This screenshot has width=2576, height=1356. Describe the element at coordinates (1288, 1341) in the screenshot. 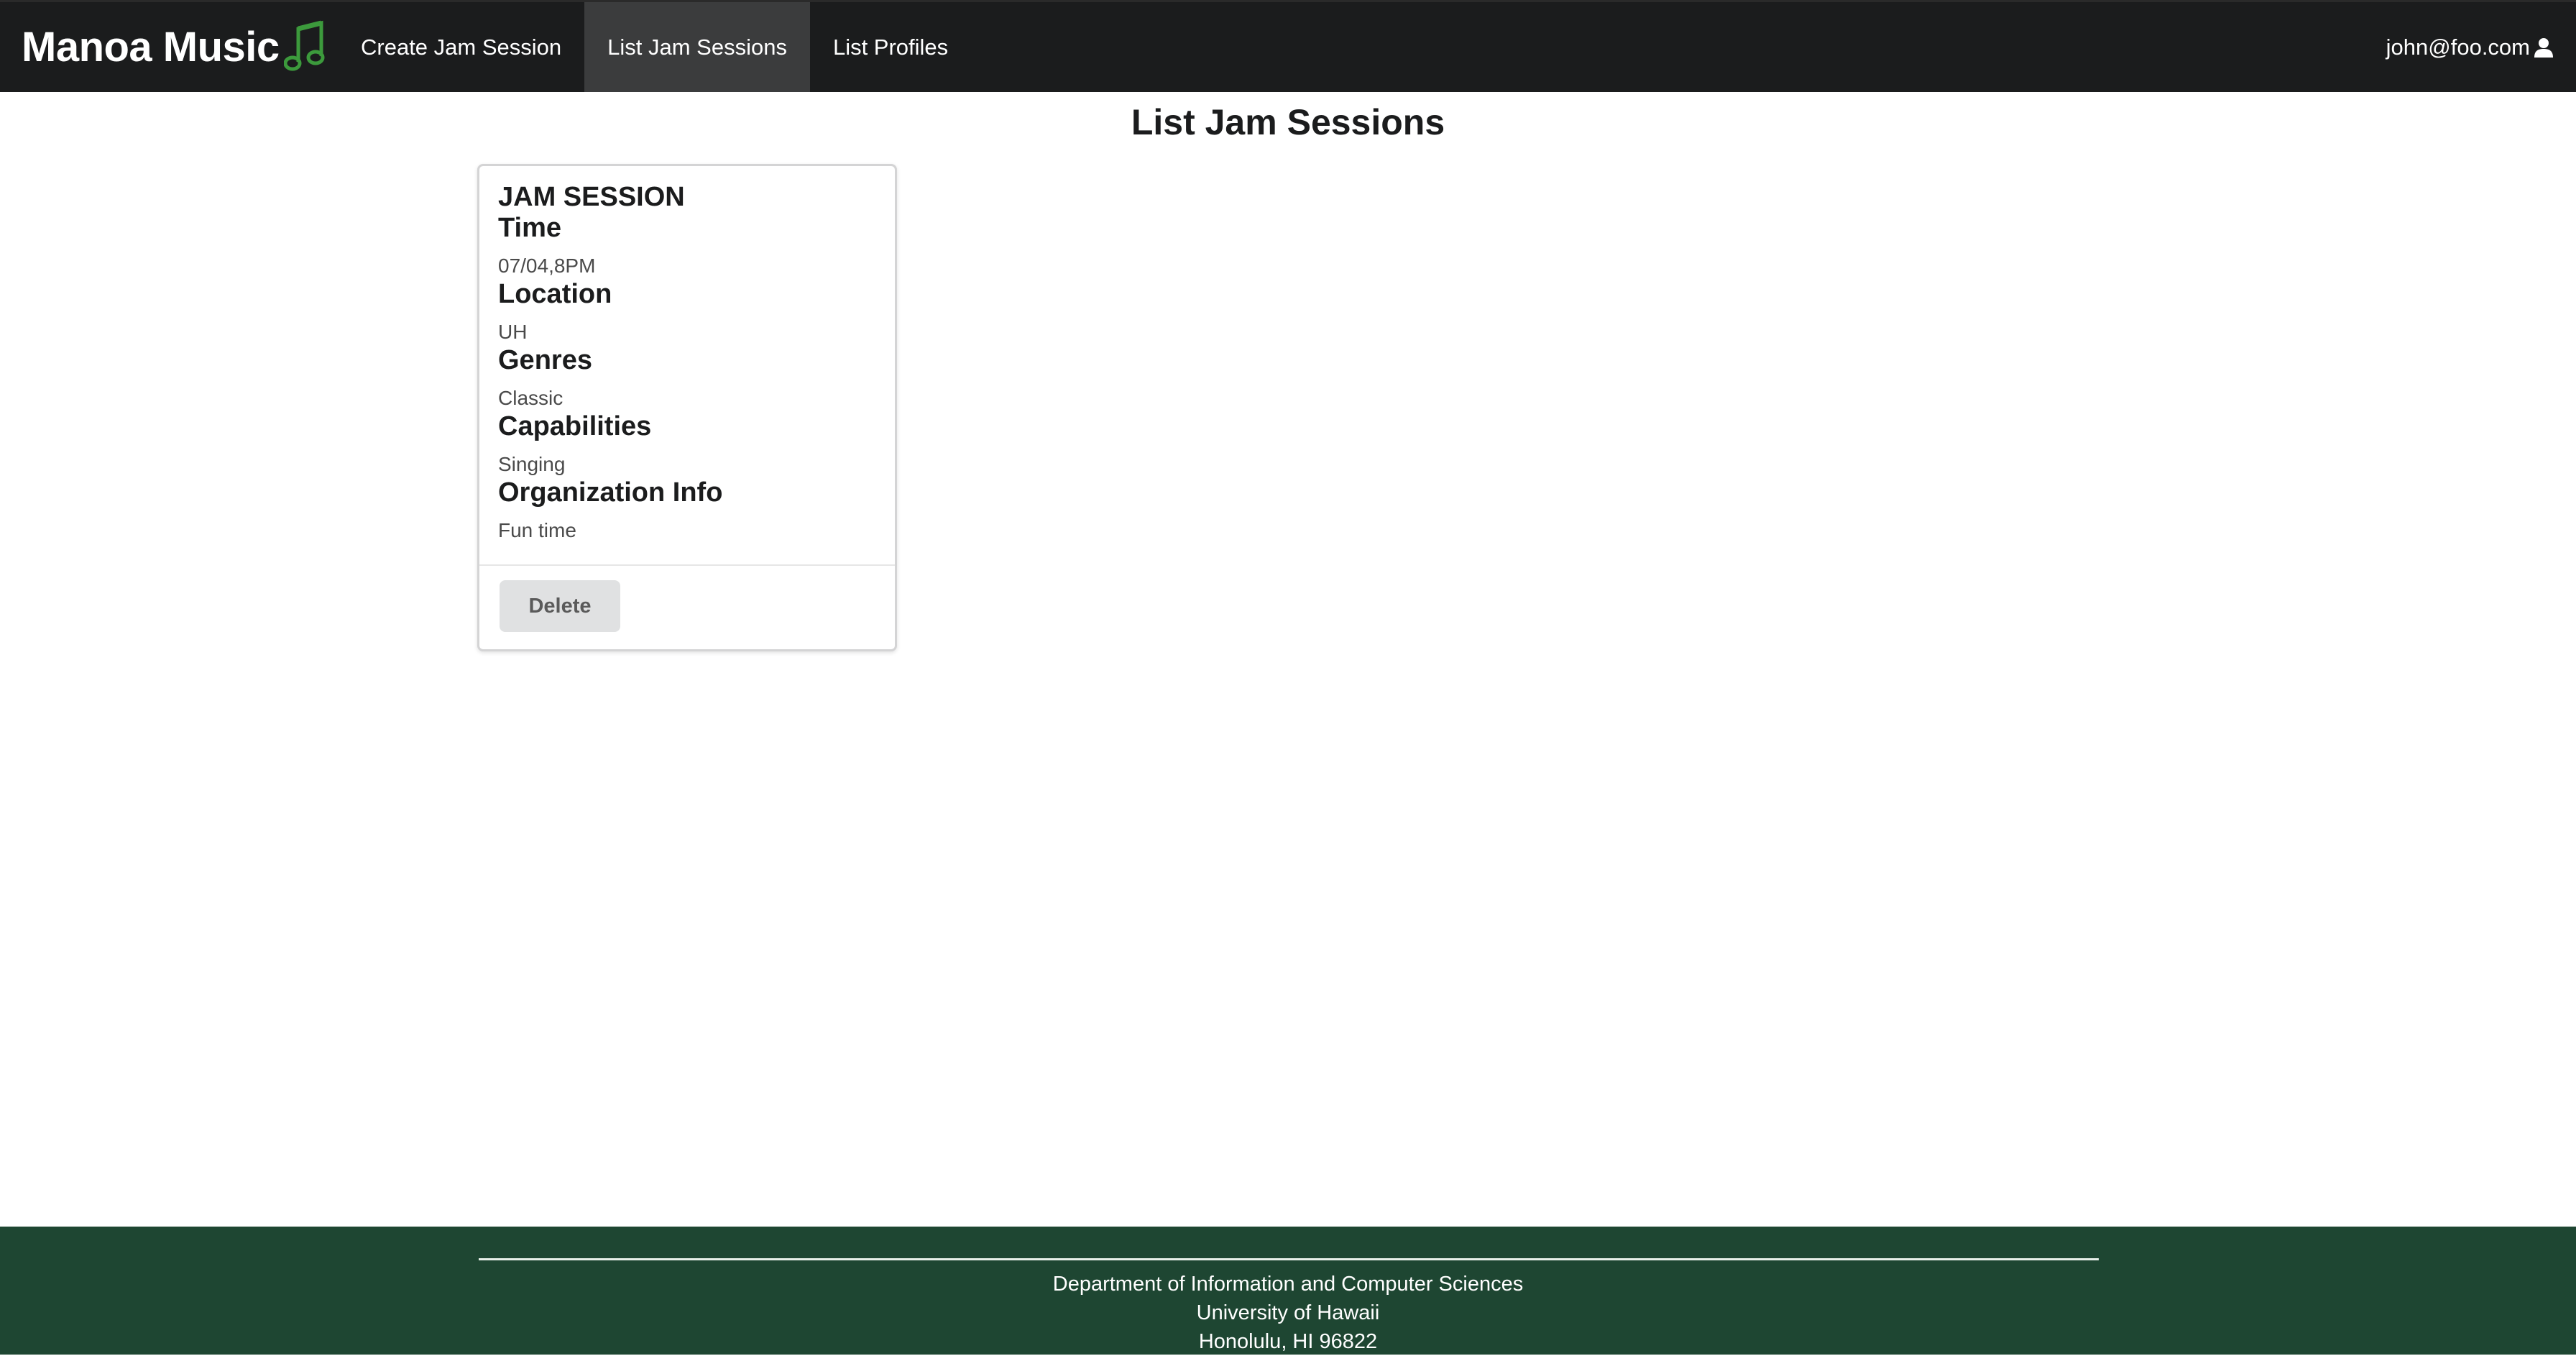

I see `footer-city: Honolulu, HI 96822` at that location.